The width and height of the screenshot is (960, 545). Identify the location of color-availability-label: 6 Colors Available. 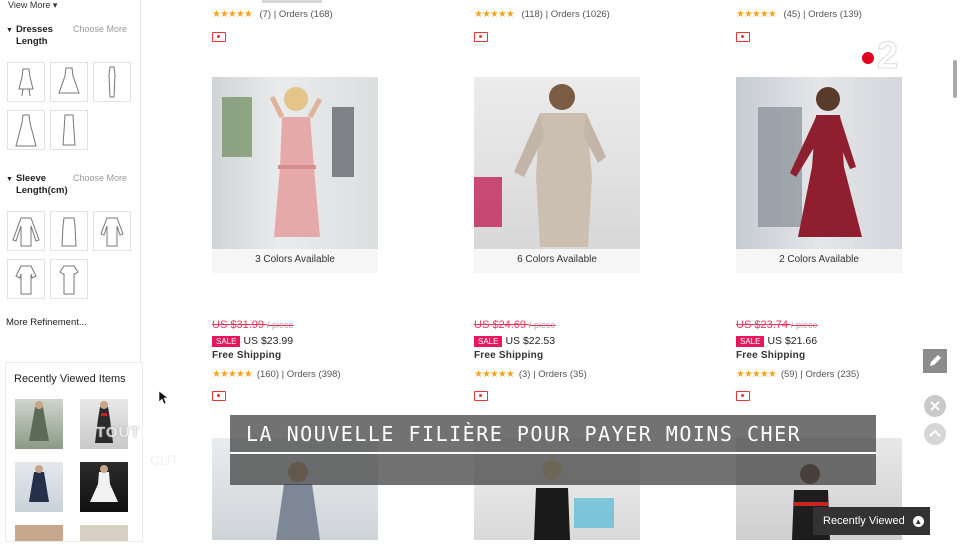
(557, 261).